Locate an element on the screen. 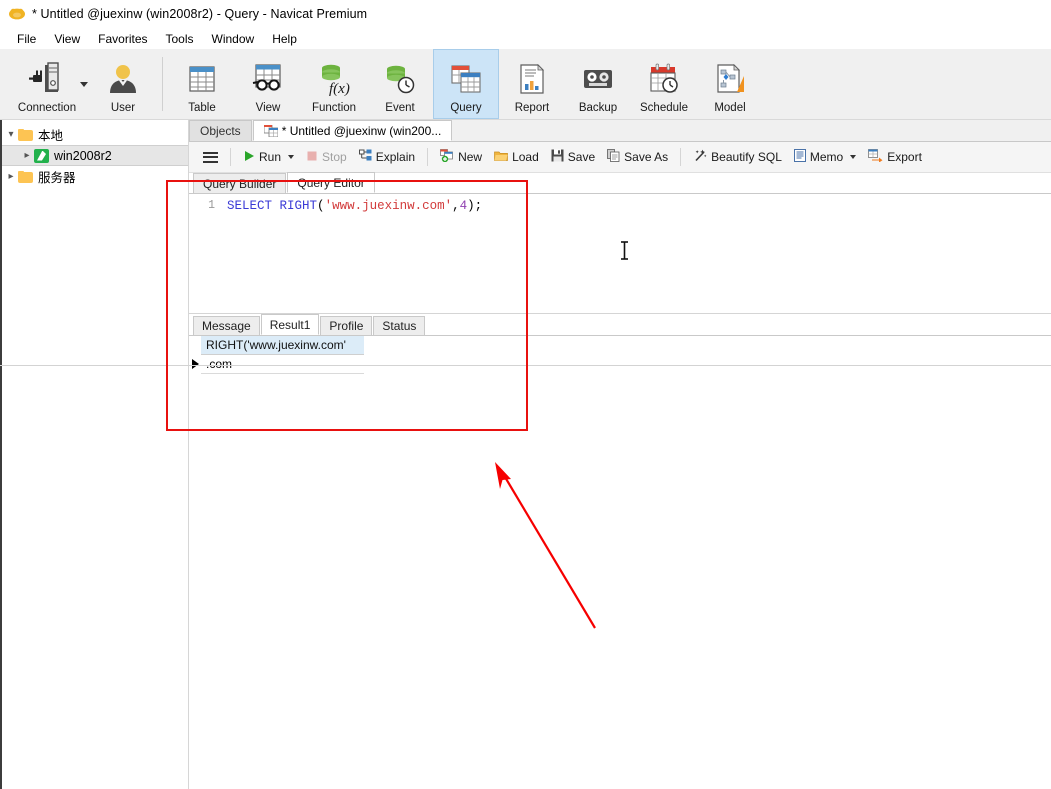  sidebar-item-fuwuqi: ▸ 服务器 is located at coordinates (94, 176).